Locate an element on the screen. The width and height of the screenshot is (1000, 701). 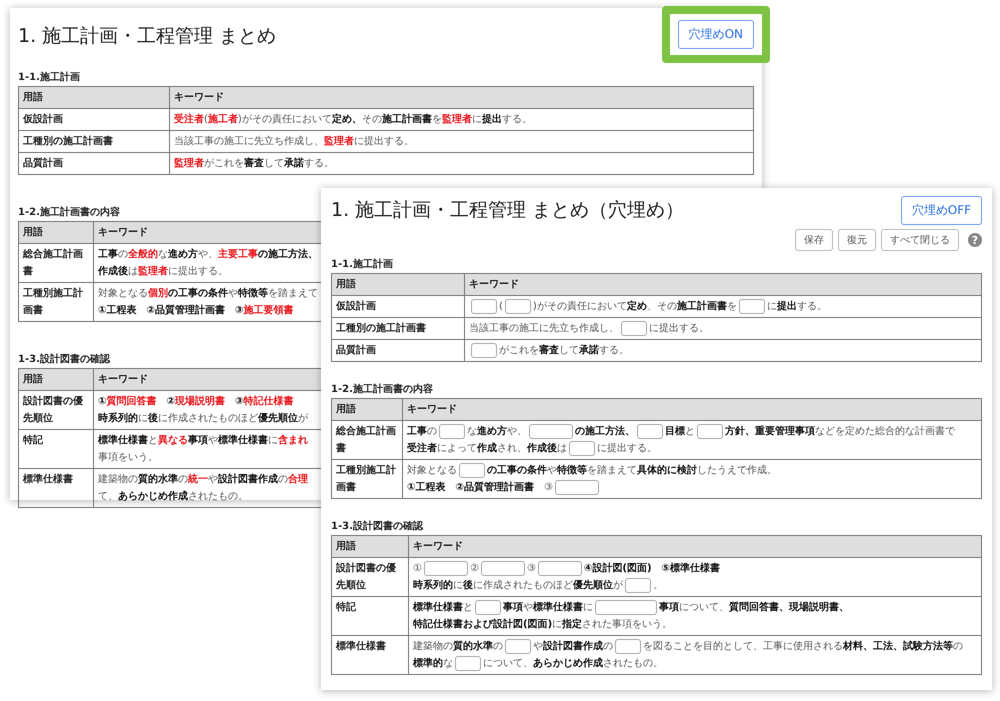
keyword-text: 対象となる is located at coordinates (432, 470).